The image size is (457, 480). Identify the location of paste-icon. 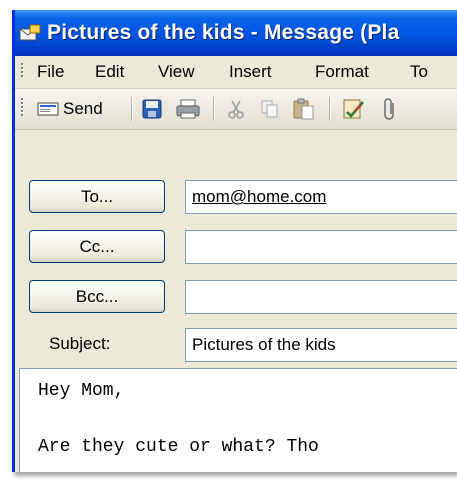
(303, 109).